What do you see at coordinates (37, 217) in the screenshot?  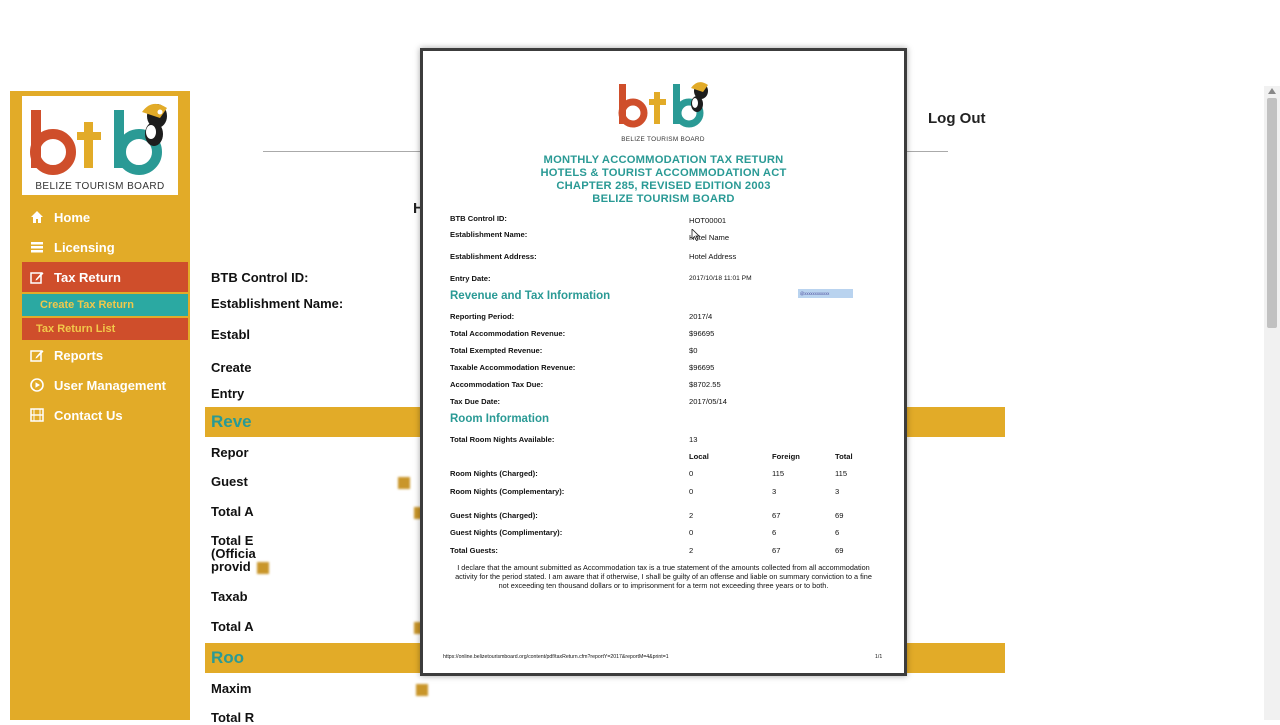 I see `home-icon` at bounding box center [37, 217].